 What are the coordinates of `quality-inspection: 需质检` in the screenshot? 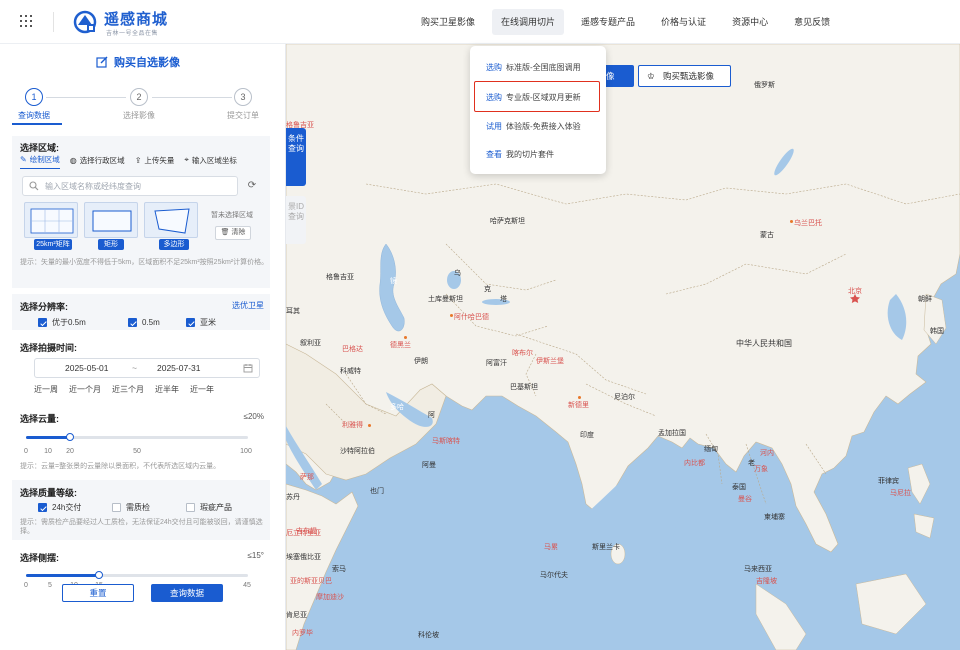 It's located at (149, 507).